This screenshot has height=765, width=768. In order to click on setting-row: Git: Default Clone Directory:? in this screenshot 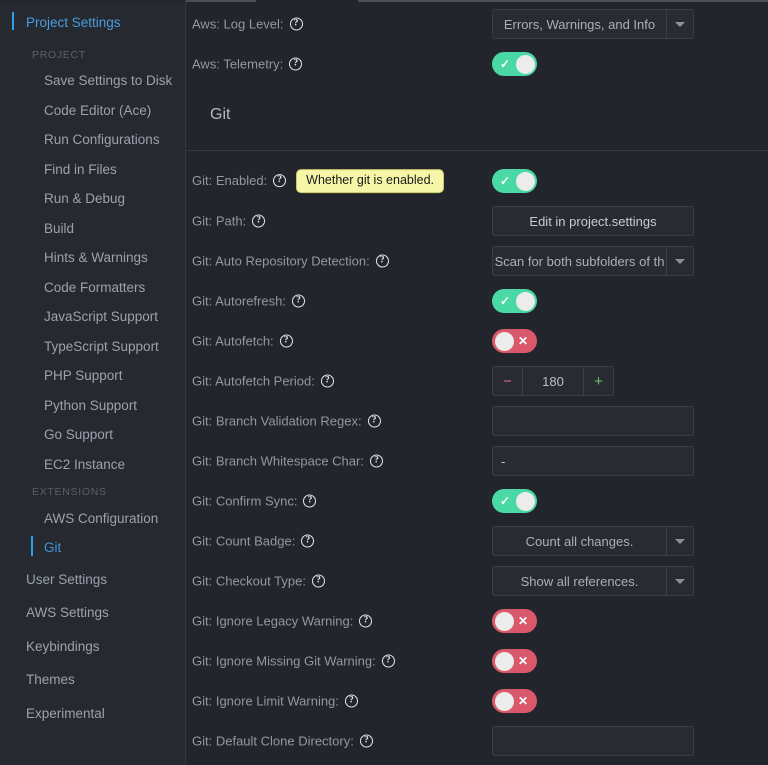, I will do `click(477, 741)`.